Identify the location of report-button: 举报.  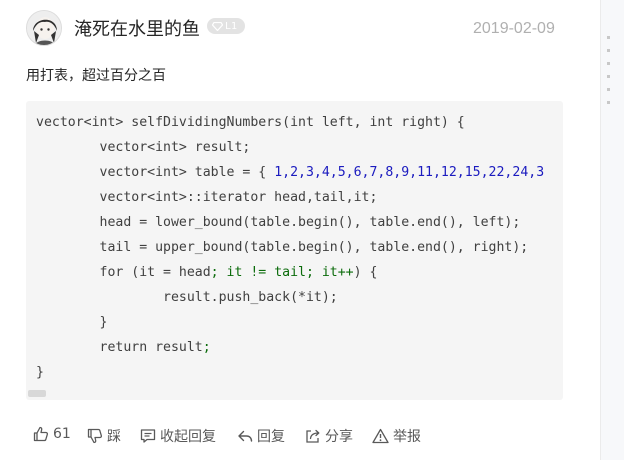
(396, 436).